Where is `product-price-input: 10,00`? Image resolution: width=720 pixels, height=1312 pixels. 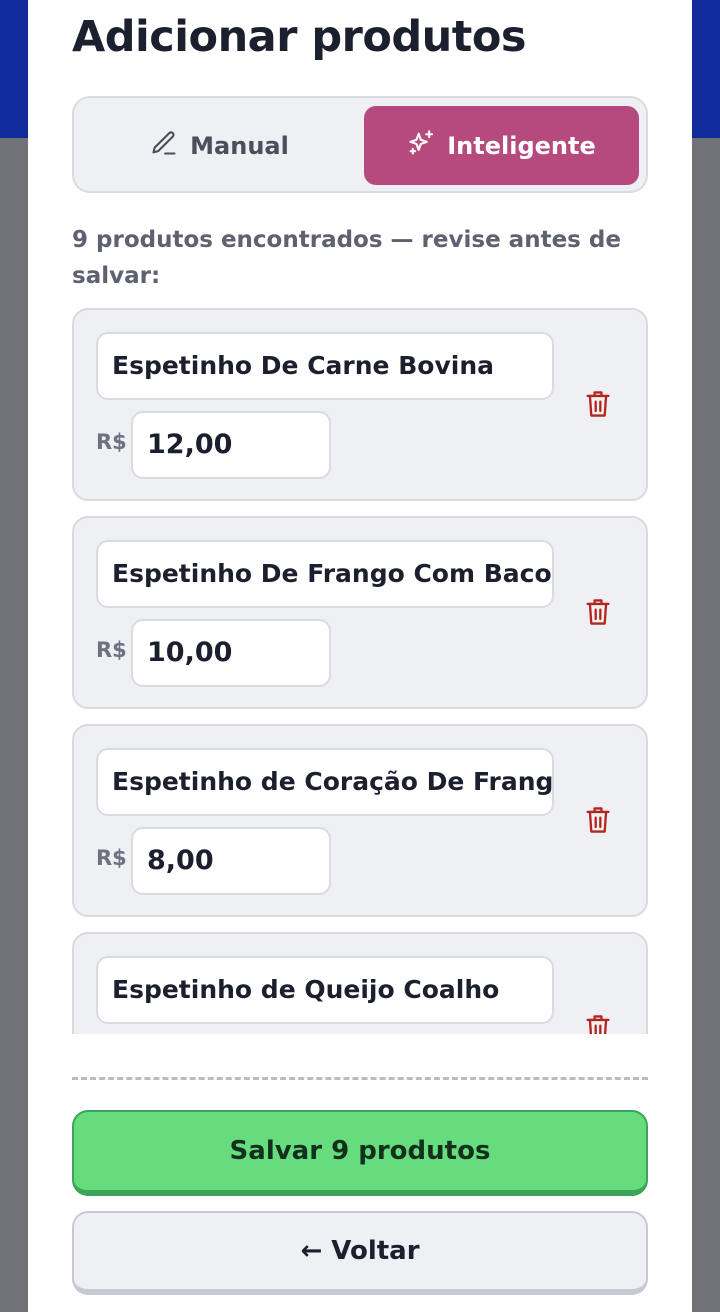
product-price-input: 10,00 is located at coordinates (231, 653).